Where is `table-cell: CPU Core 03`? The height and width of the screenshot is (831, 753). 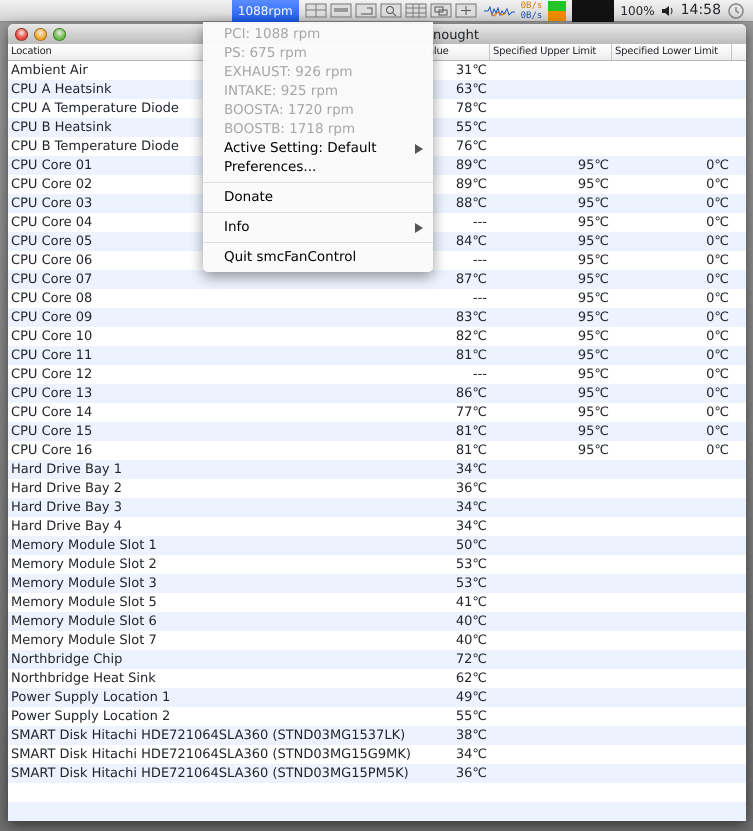
table-cell: CPU Core 03 is located at coordinates (51, 203).